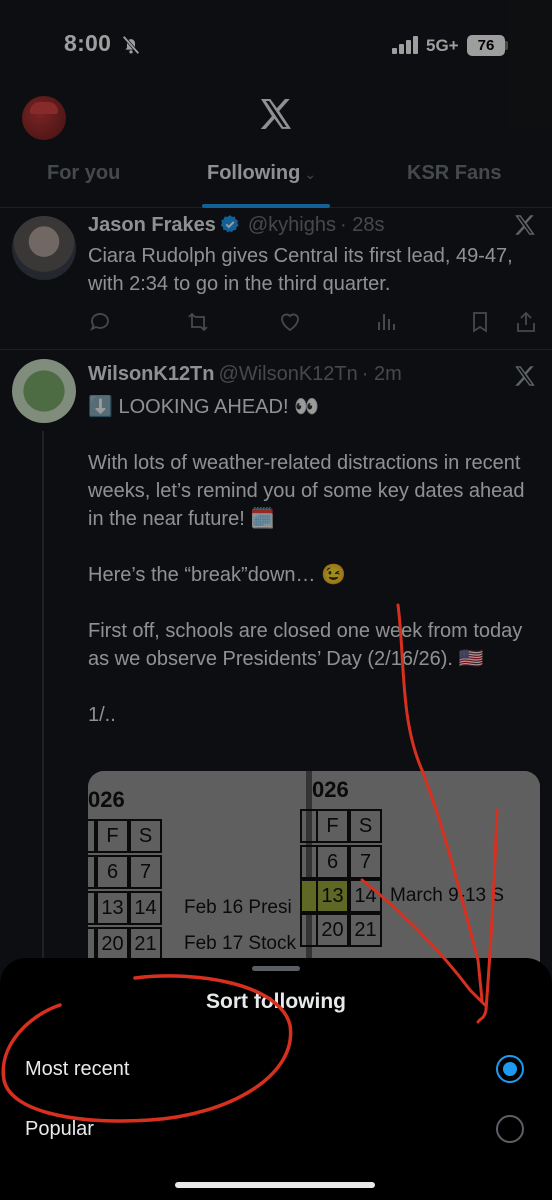 This screenshot has height=1200, width=552. Describe the element at coordinates (276, 1129) in the screenshot. I see `option-popular: Popular` at that location.